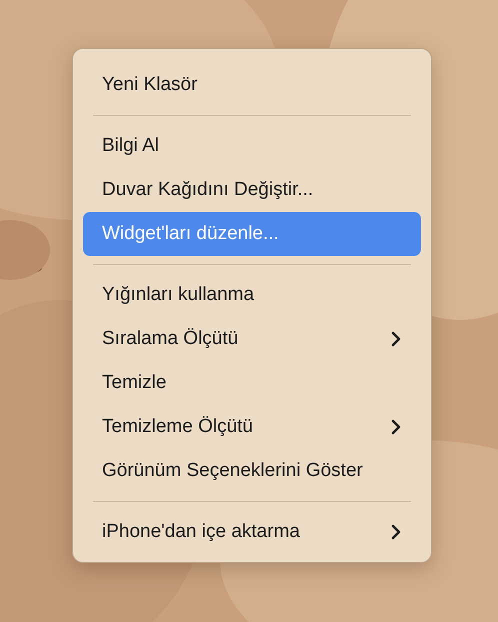 This screenshot has width=498, height=622. Describe the element at coordinates (252, 532) in the screenshot. I see `menu-item: iPhone'dan içe aktarma` at that location.